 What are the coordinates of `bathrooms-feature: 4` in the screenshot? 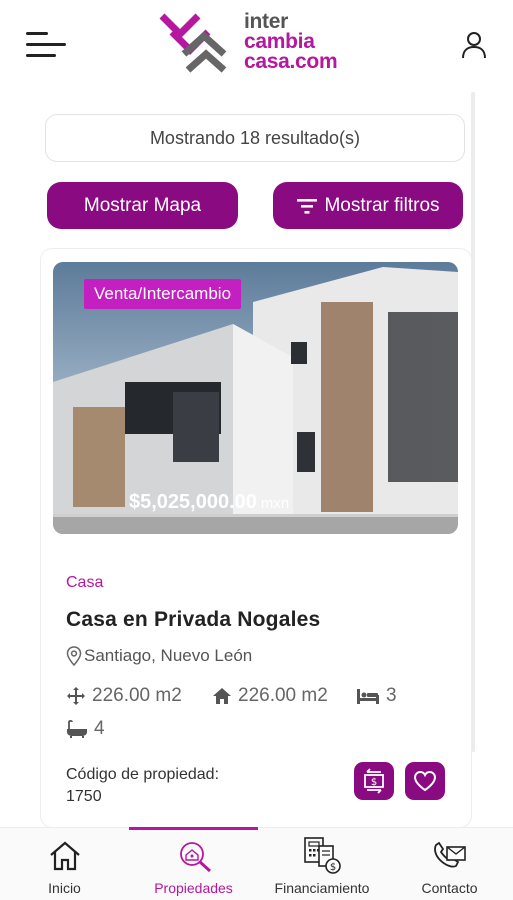 It's located at (85, 729).